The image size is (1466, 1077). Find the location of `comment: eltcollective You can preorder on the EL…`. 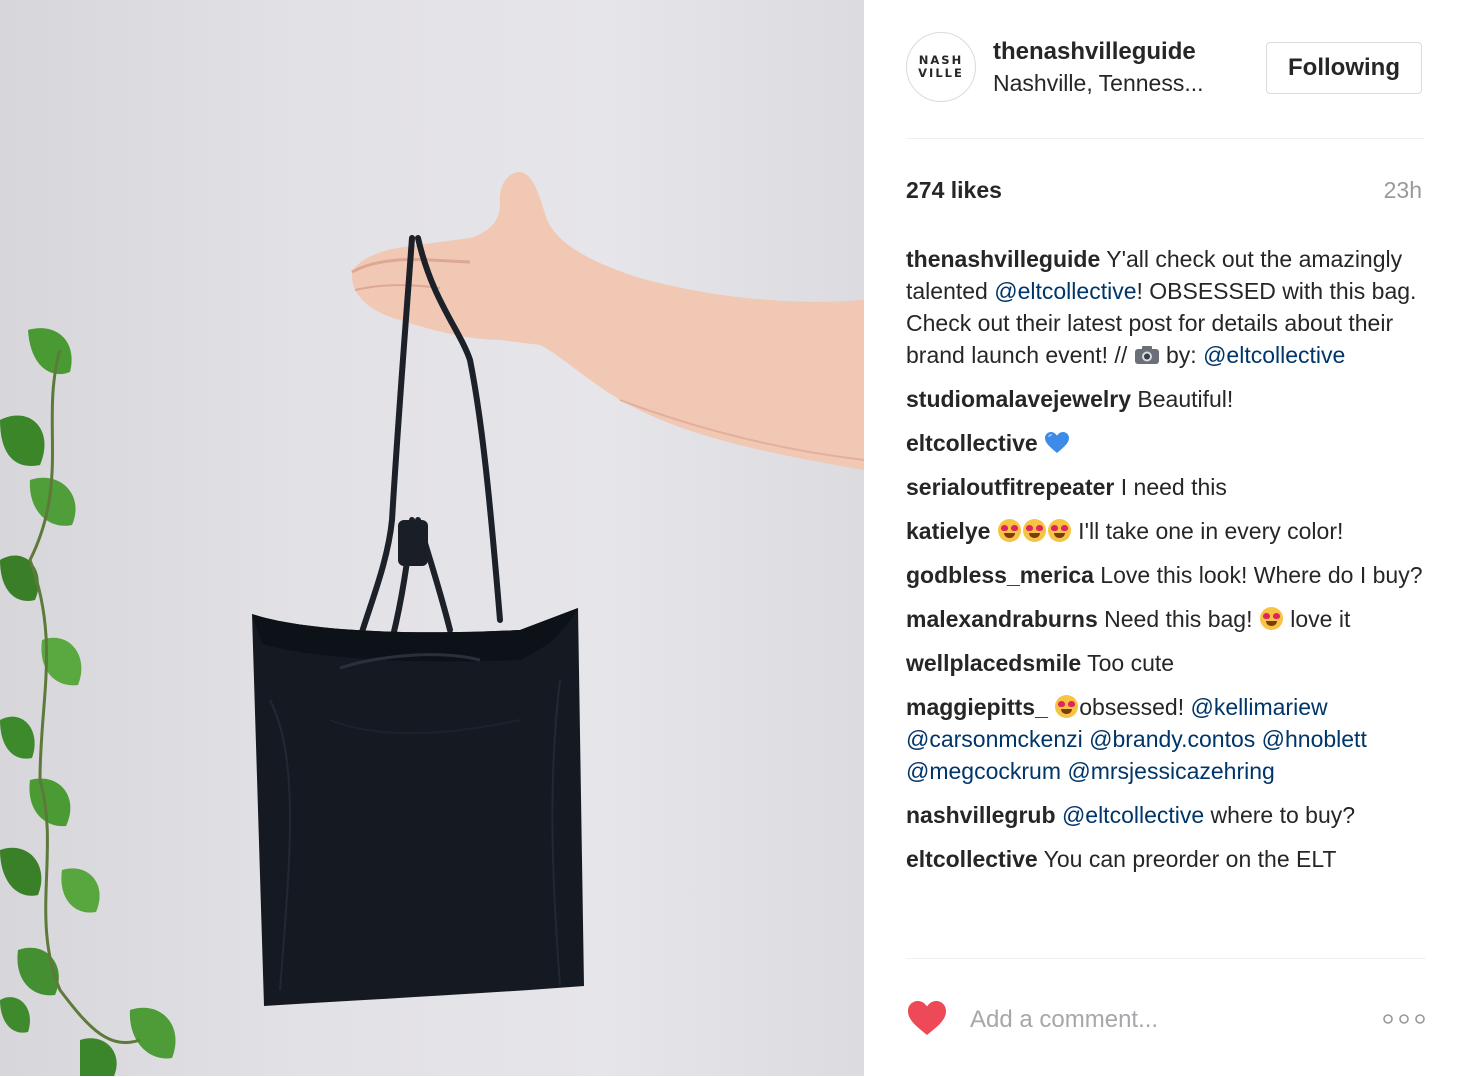

comment: eltcollective You can preorder on the EL… is located at coordinates (1166, 859).